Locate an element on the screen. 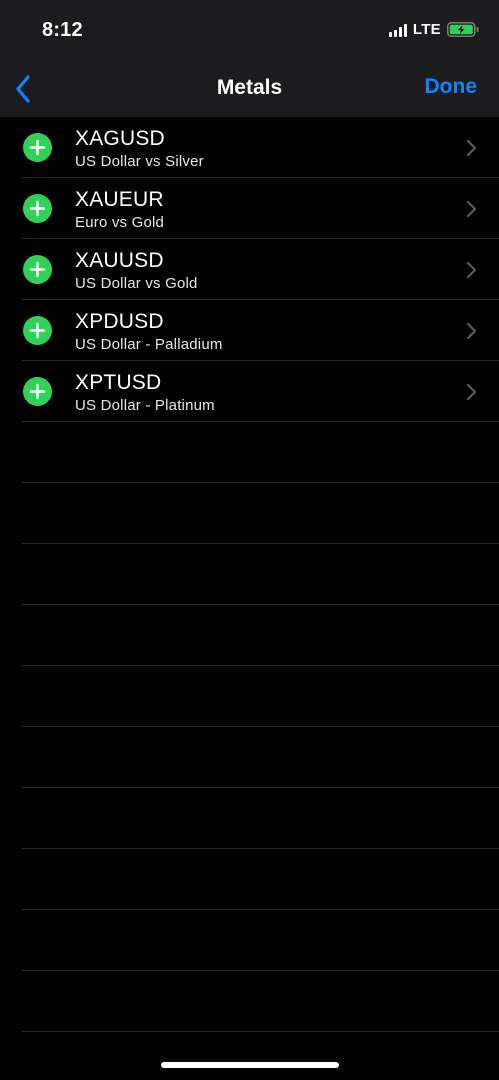 The image size is (499, 1080). navigation-bar: Metals Done is located at coordinates (249, 88).